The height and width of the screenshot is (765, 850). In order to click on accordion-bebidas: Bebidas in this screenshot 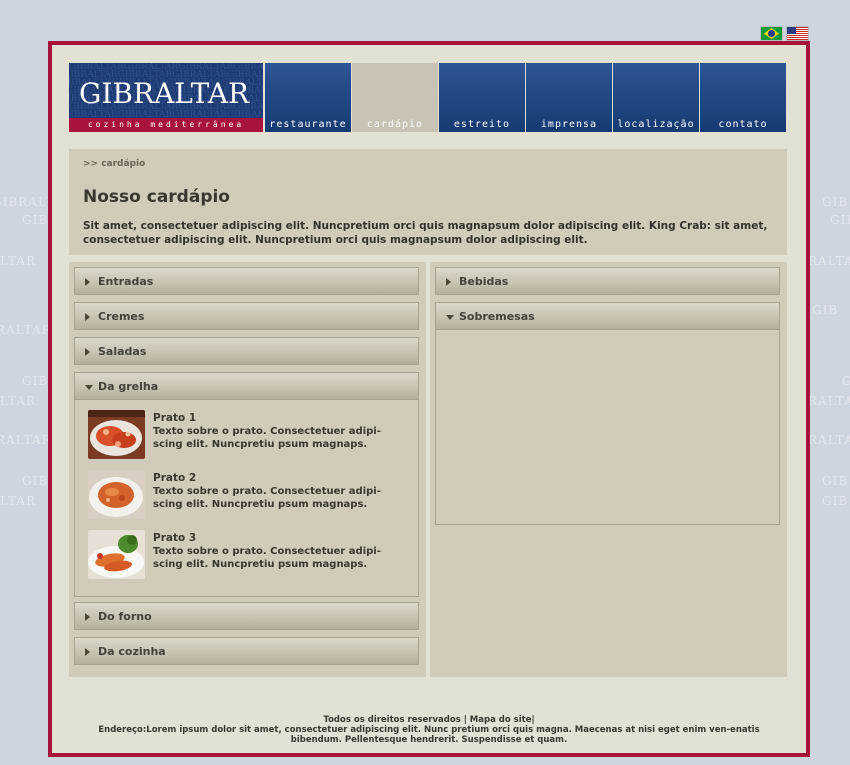, I will do `click(607, 281)`.